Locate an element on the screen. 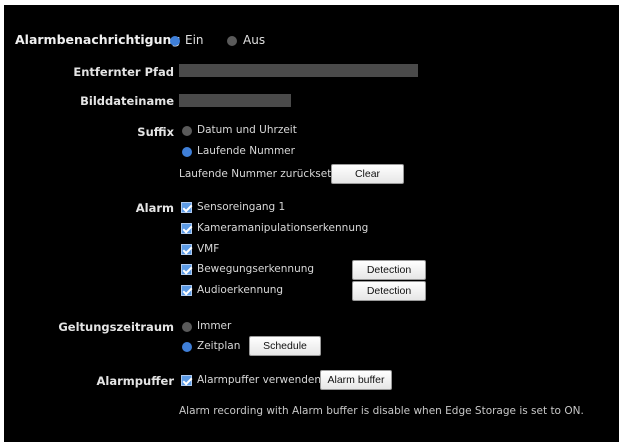  audio-detection-checkbox is located at coordinates (186, 290).